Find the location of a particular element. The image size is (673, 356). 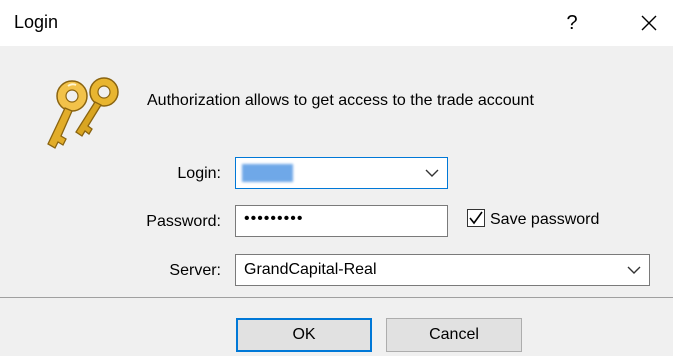

close-icon is located at coordinates (649, 23).